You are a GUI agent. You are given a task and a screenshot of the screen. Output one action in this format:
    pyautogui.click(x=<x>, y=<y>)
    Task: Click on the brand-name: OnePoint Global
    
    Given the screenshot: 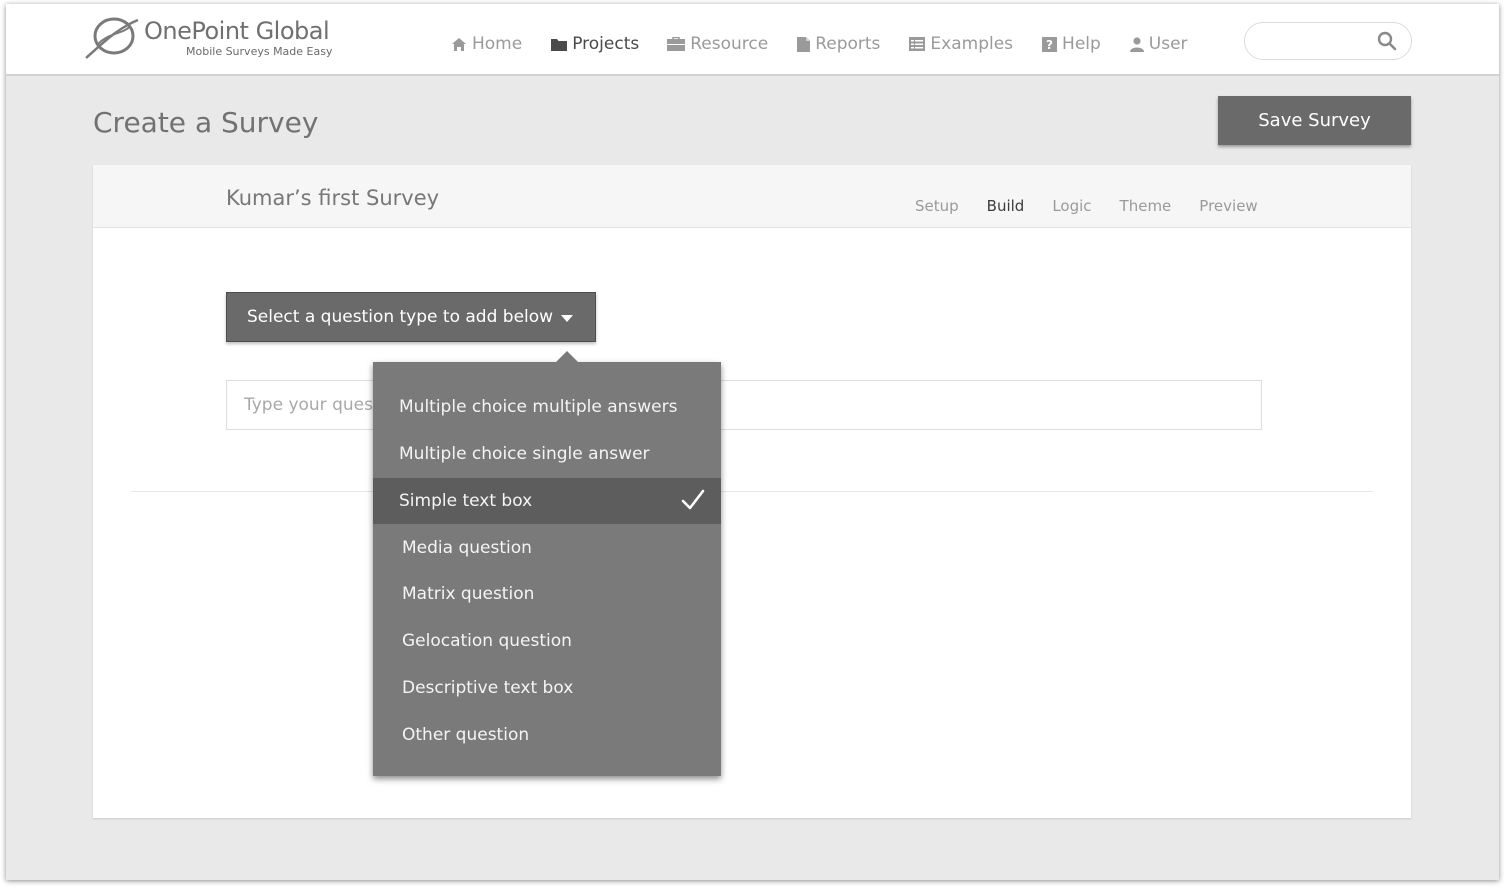 What is the action you would take?
    pyautogui.click(x=237, y=31)
    